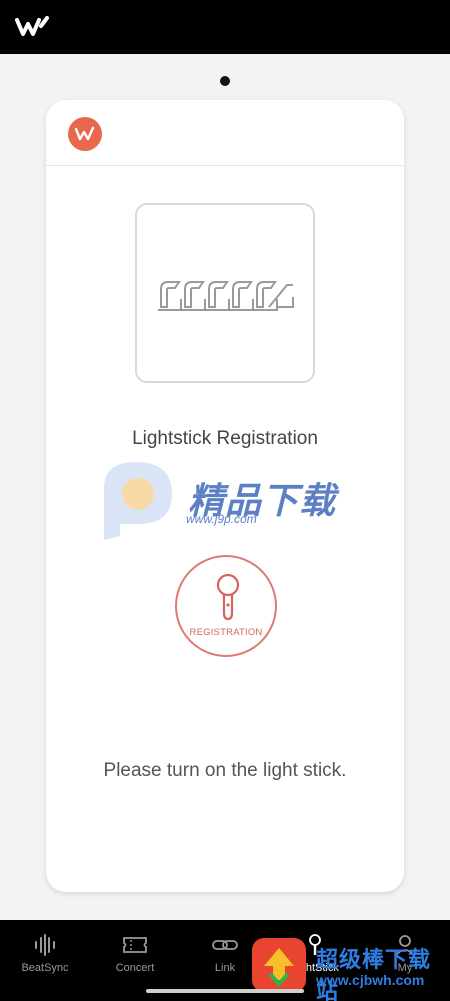 This screenshot has width=450, height=1001. What do you see at coordinates (45, 945) in the screenshot?
I see `waveform-icon` at bounding box center [45, 945].